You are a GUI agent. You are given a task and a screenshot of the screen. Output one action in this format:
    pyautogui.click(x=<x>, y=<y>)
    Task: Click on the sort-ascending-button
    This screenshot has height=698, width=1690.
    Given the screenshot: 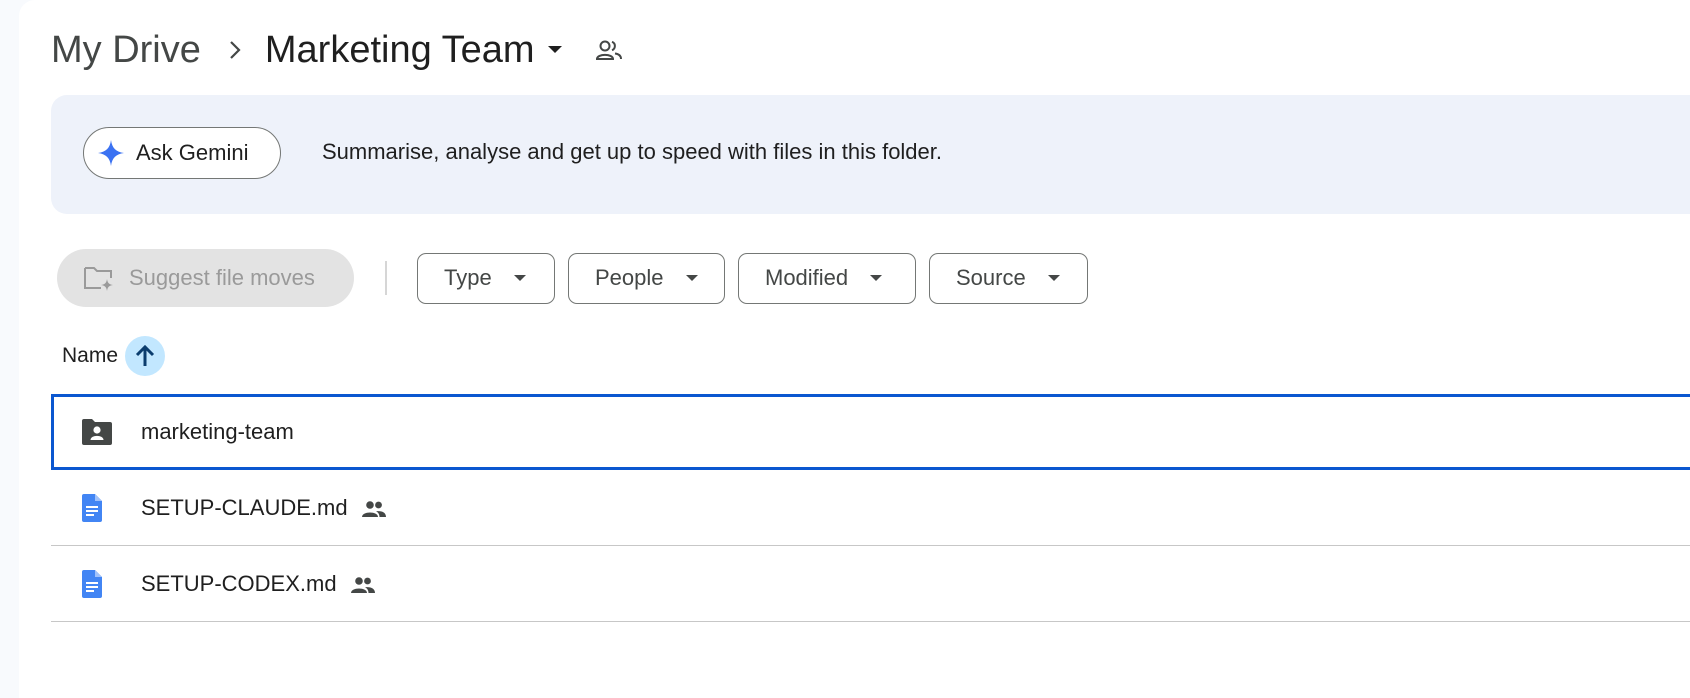 What is the action you would take?
    pyautogui.click(x=145, y=356)
    